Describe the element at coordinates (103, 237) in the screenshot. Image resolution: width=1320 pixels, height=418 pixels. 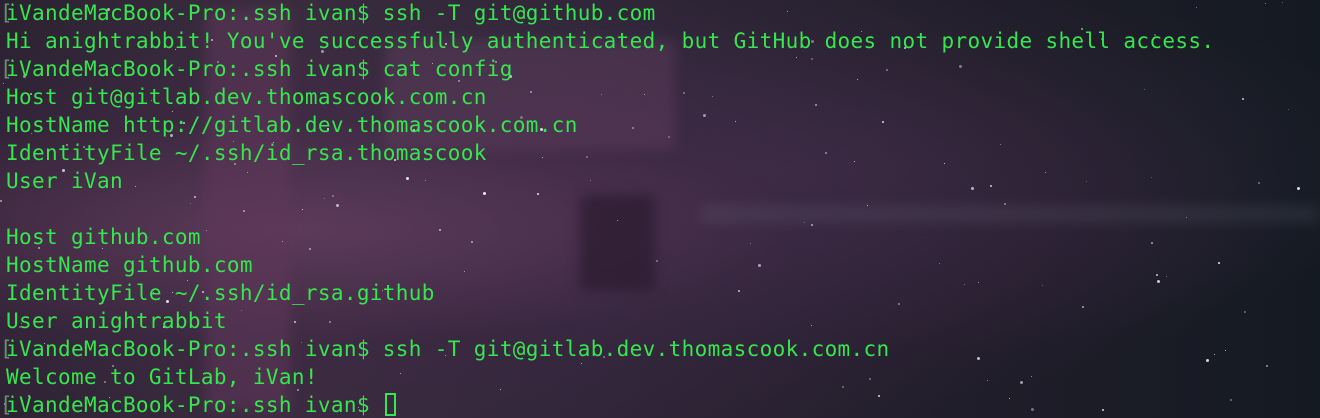
I see `line-text: Host github.com` at that location.